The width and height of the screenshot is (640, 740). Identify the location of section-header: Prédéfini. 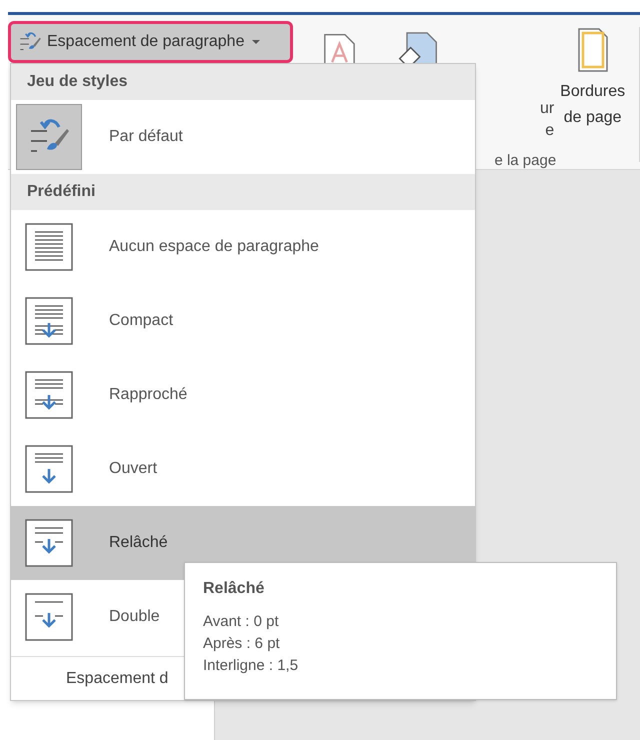
(243, 192).